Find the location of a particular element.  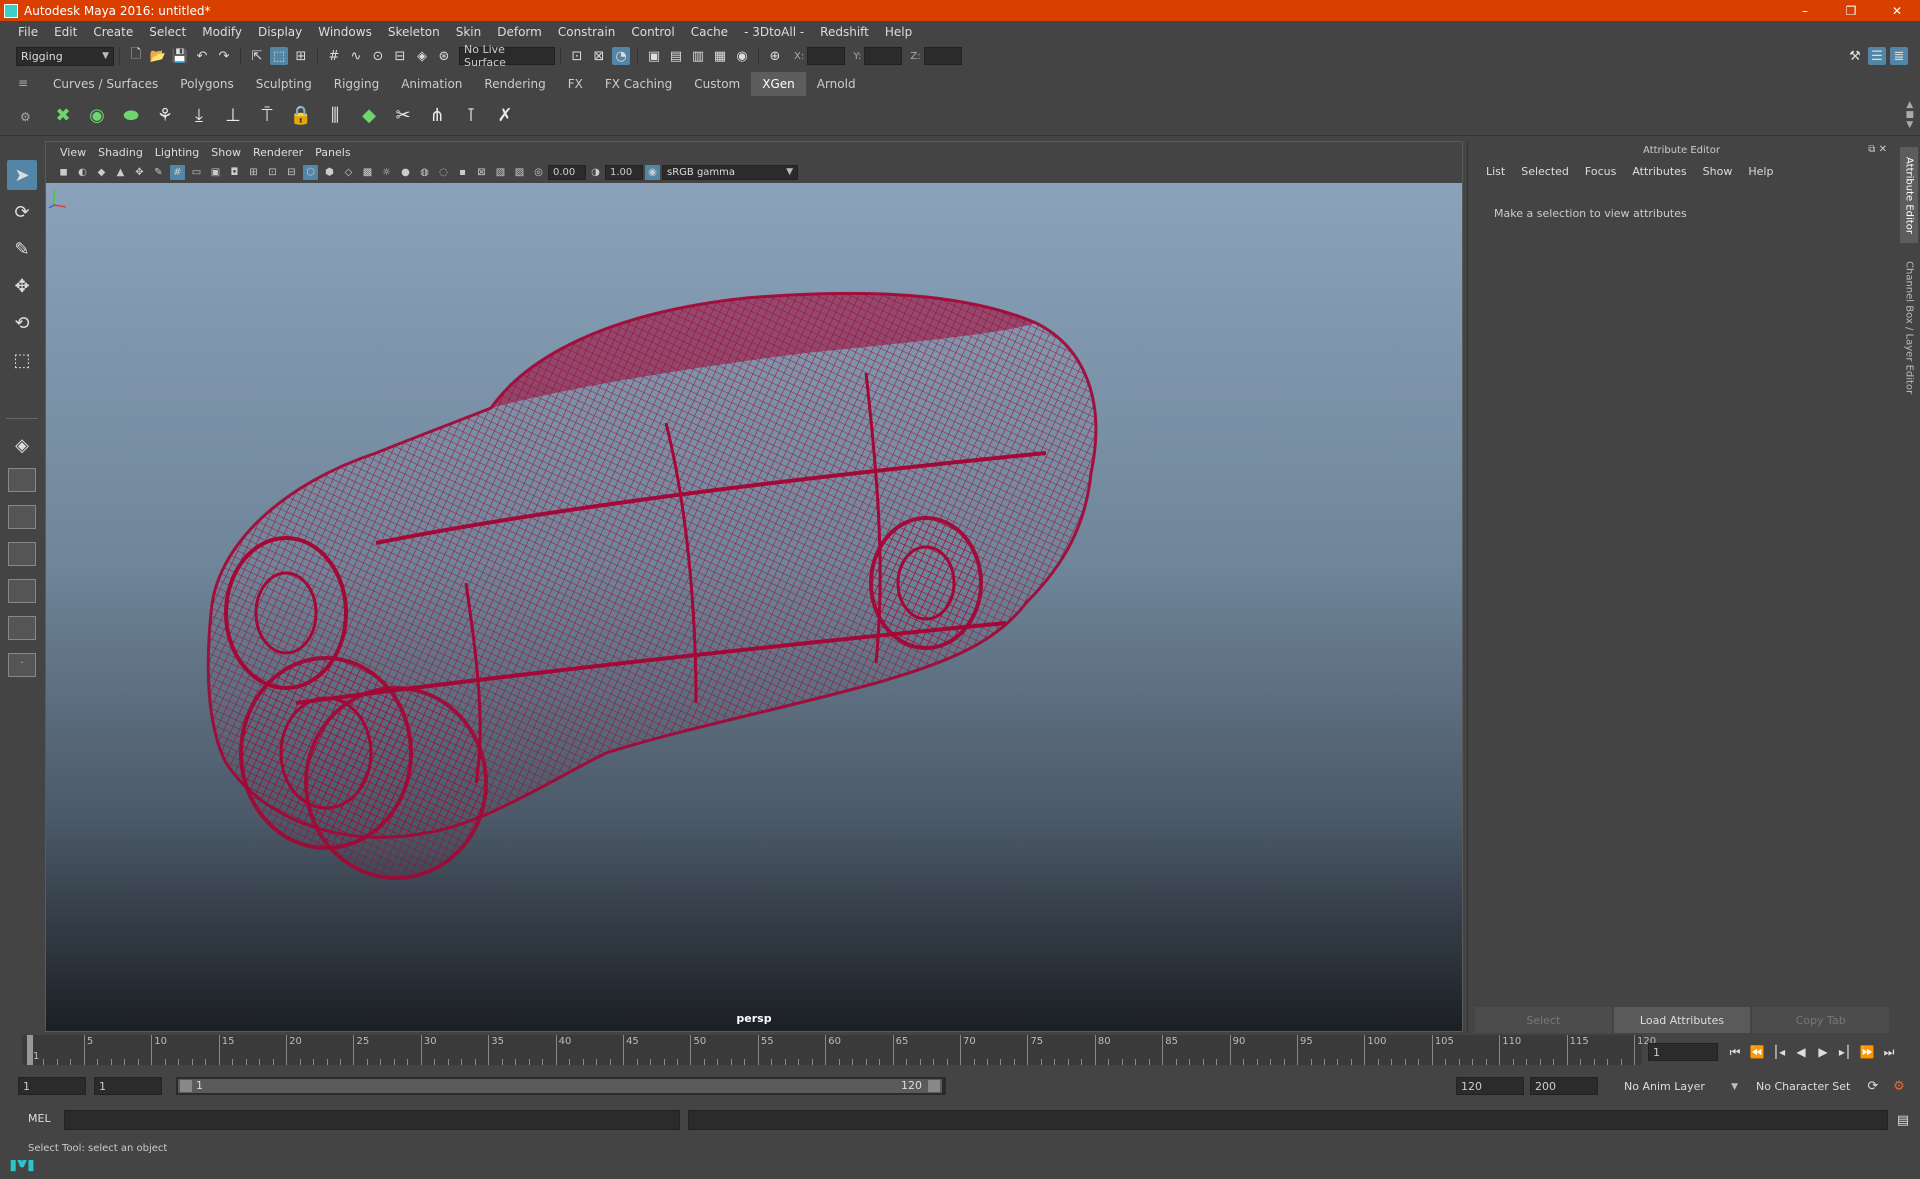

close-panel-icon: ✕ is located at coordinates (1883, 149).